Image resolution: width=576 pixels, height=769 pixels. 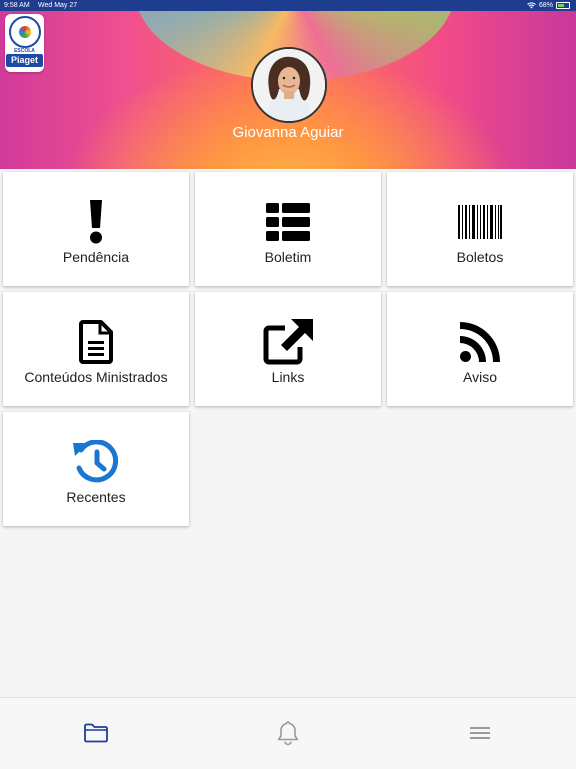 What do you see at coordinates (288, 5) in the screenshot?
I see `status-bar: 9:58 AM Wed May 27 68%` at bounding box center [288, 5].